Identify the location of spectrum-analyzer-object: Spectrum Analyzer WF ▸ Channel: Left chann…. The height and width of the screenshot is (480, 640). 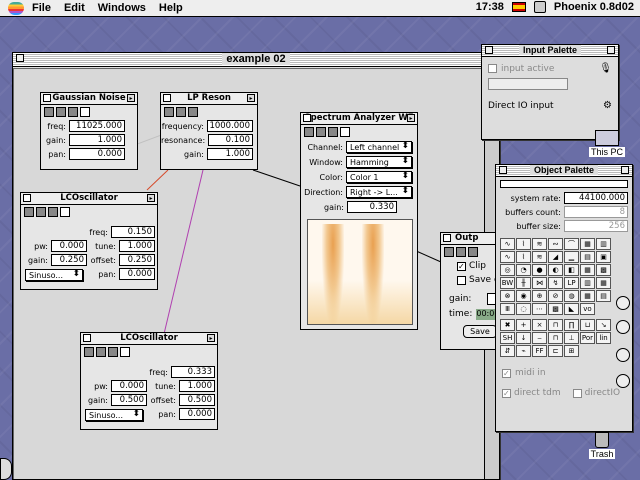
(359, 221).